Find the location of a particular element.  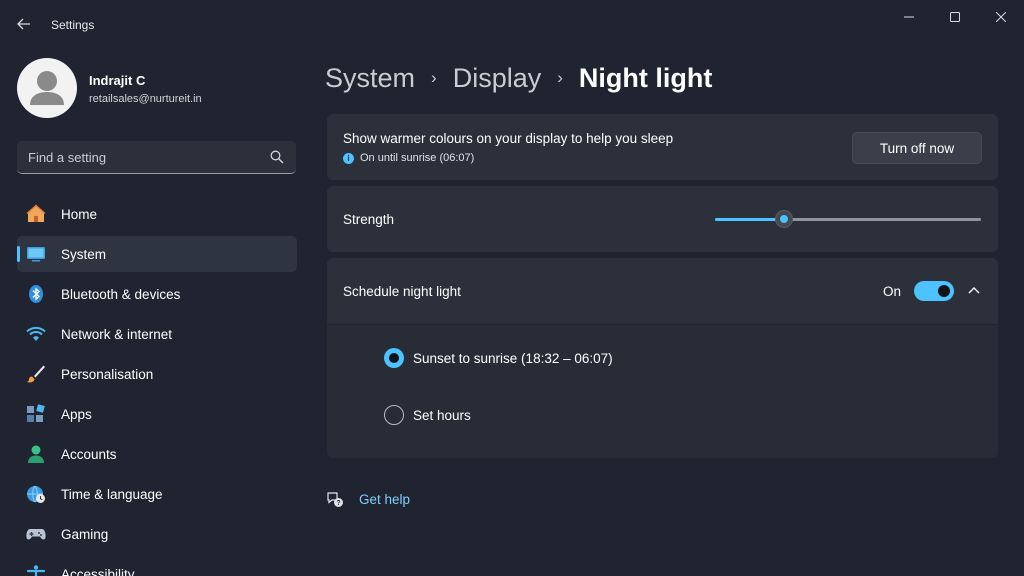

accounts-icon is located at coordinates (36, 454).